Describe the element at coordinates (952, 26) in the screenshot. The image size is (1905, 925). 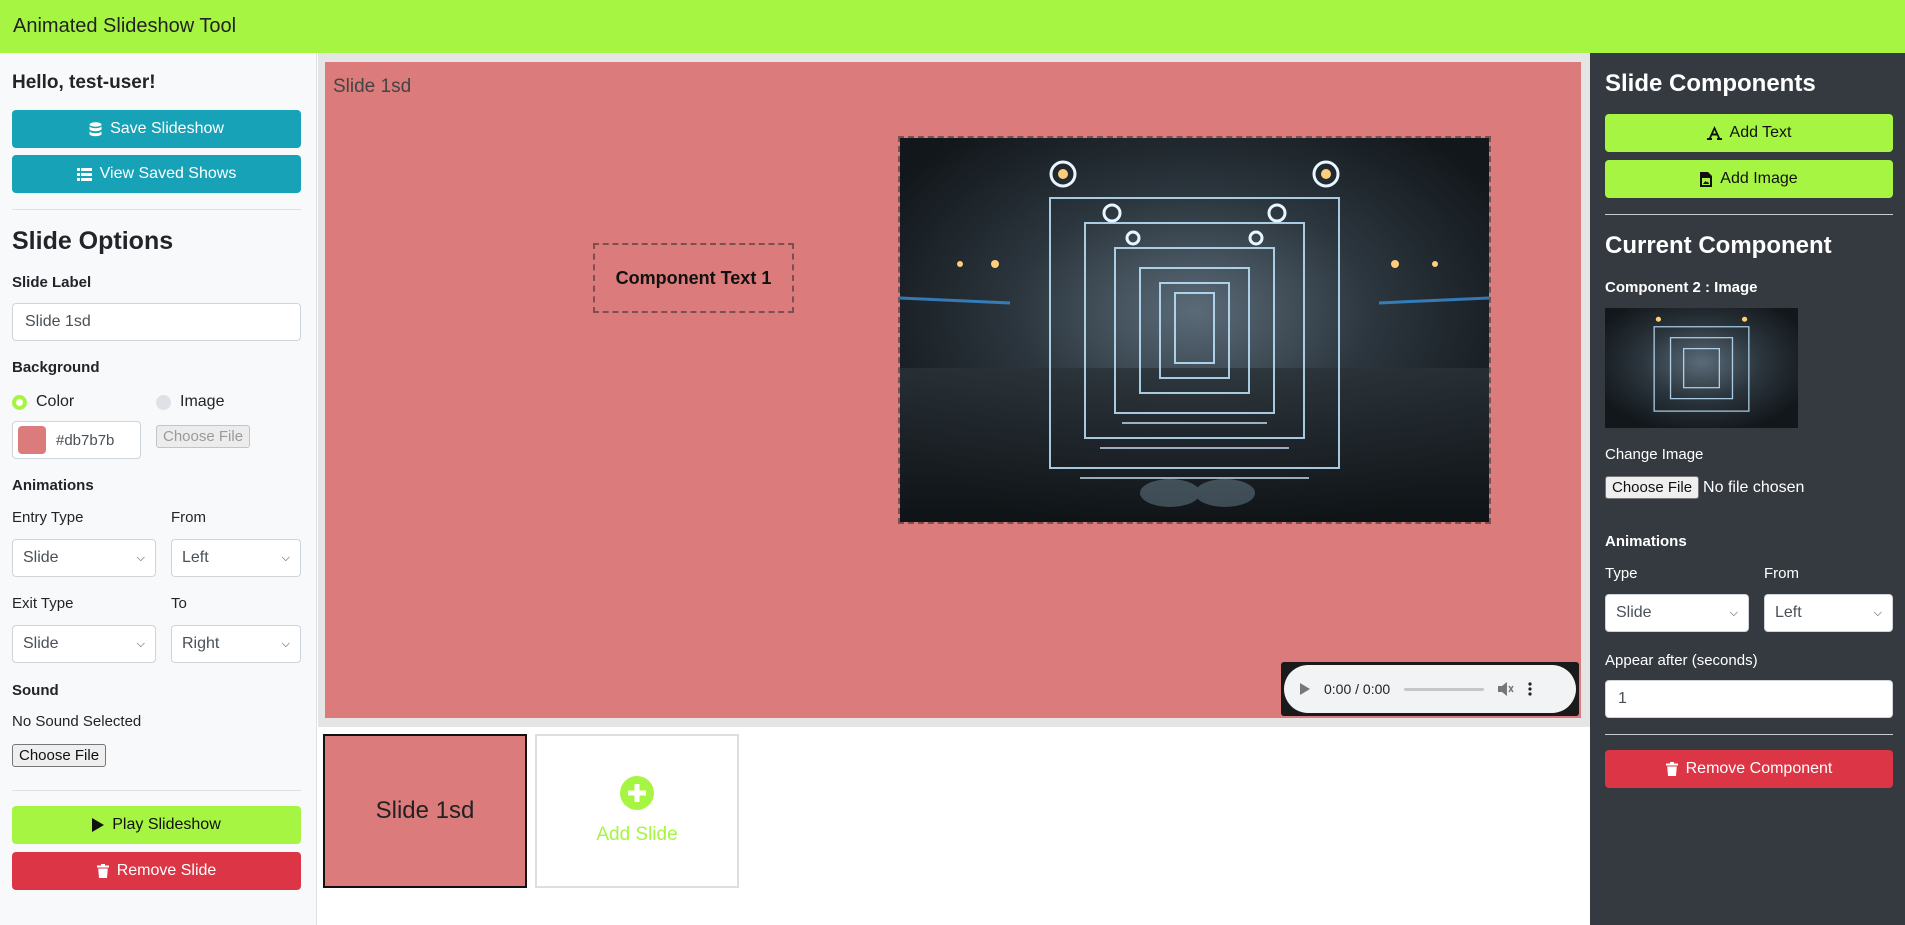
I see `app-header: Animated Slideshow Tool` at that location.